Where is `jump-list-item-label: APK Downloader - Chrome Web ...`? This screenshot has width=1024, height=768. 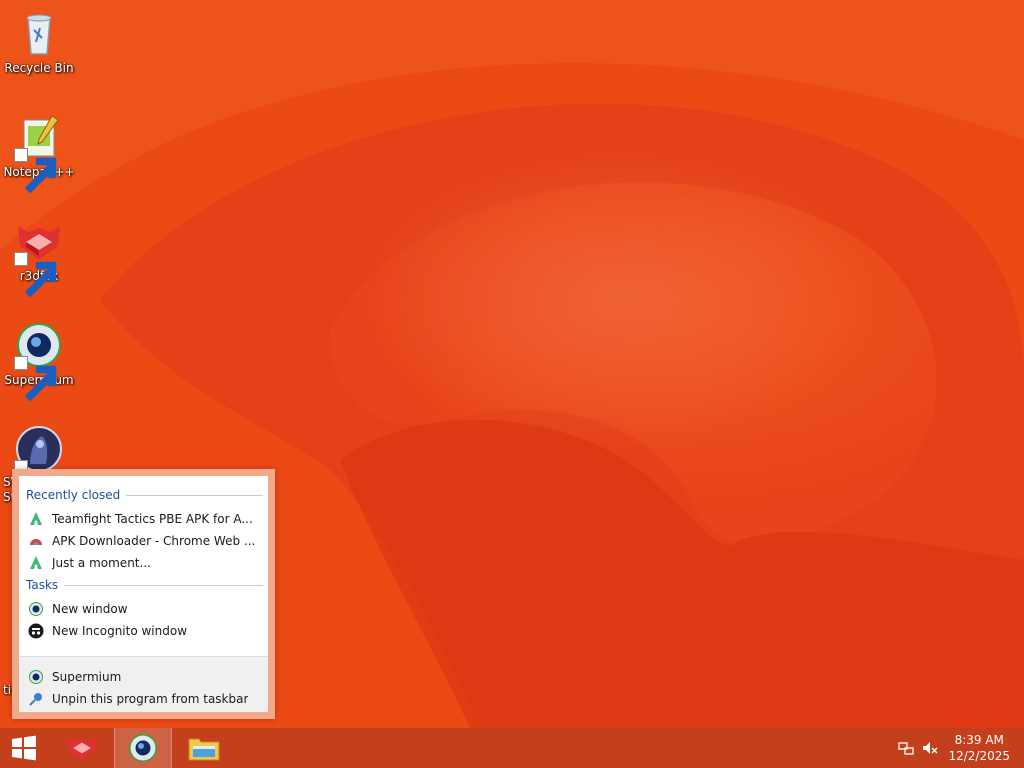
jump-list-item-label: APK Downloader - Chrome Web ... is located at coordinates (154, 541).